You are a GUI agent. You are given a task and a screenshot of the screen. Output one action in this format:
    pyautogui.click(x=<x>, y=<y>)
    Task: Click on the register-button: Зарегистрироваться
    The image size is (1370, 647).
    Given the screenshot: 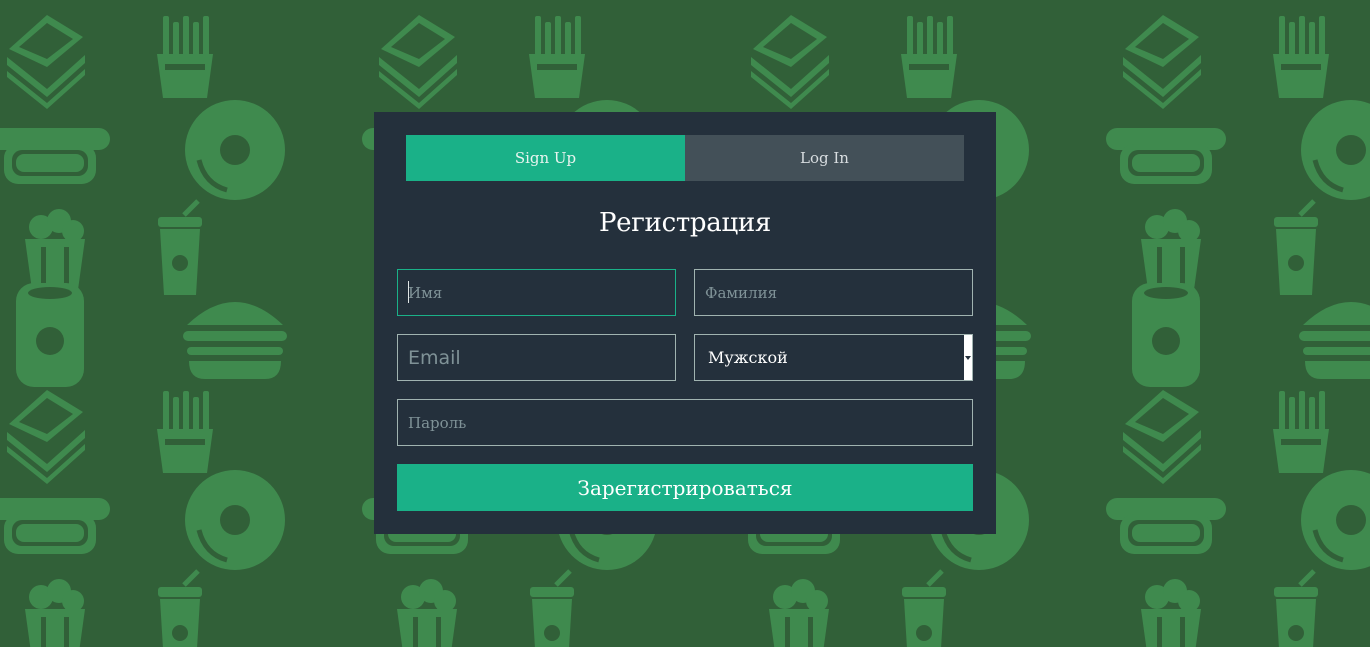 What is the action you would take?
    pyautogui.click(x=685, y=487)
    